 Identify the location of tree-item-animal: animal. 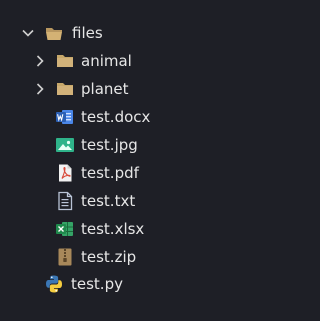
(156, 61).